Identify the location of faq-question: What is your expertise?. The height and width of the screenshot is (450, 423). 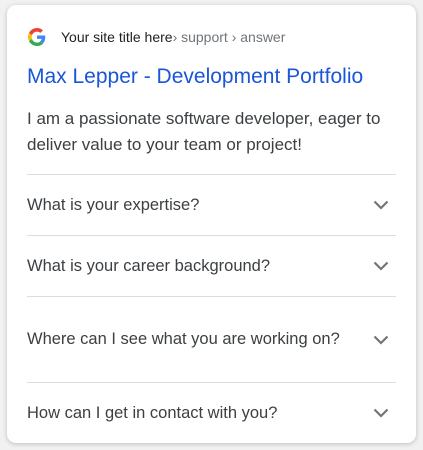
(113, 204).